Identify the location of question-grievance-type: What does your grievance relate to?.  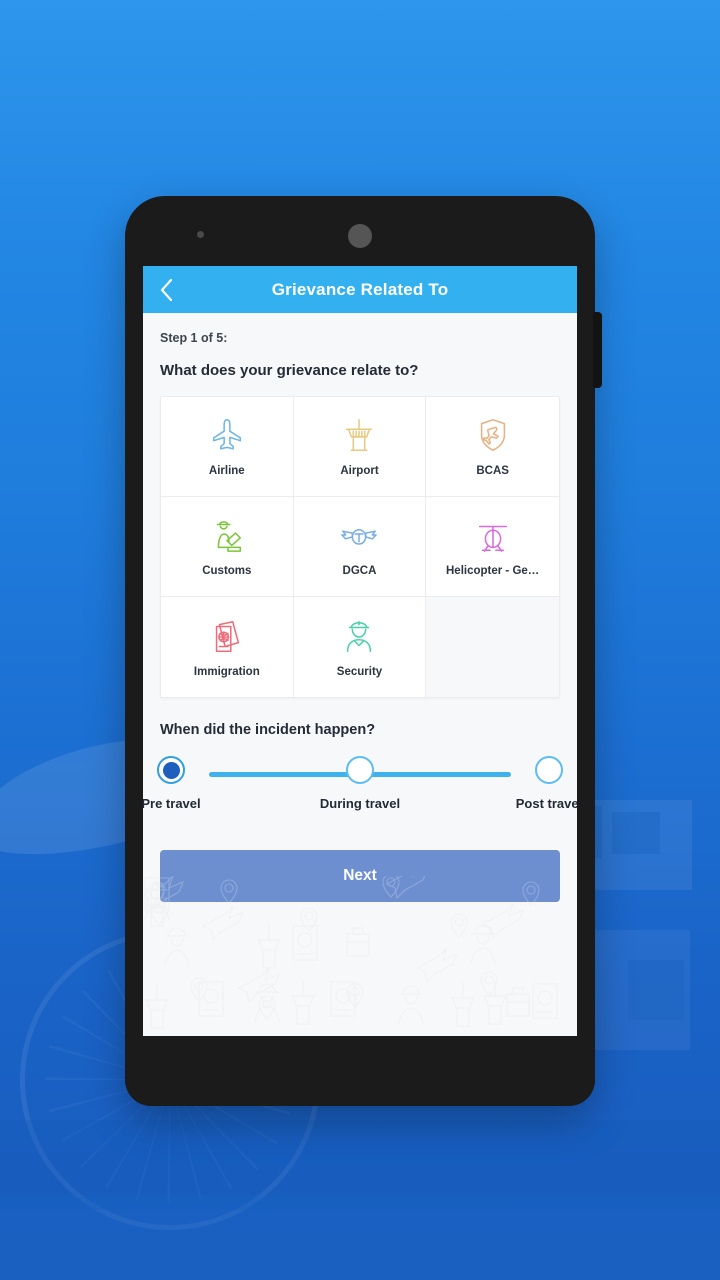
(289, 370).